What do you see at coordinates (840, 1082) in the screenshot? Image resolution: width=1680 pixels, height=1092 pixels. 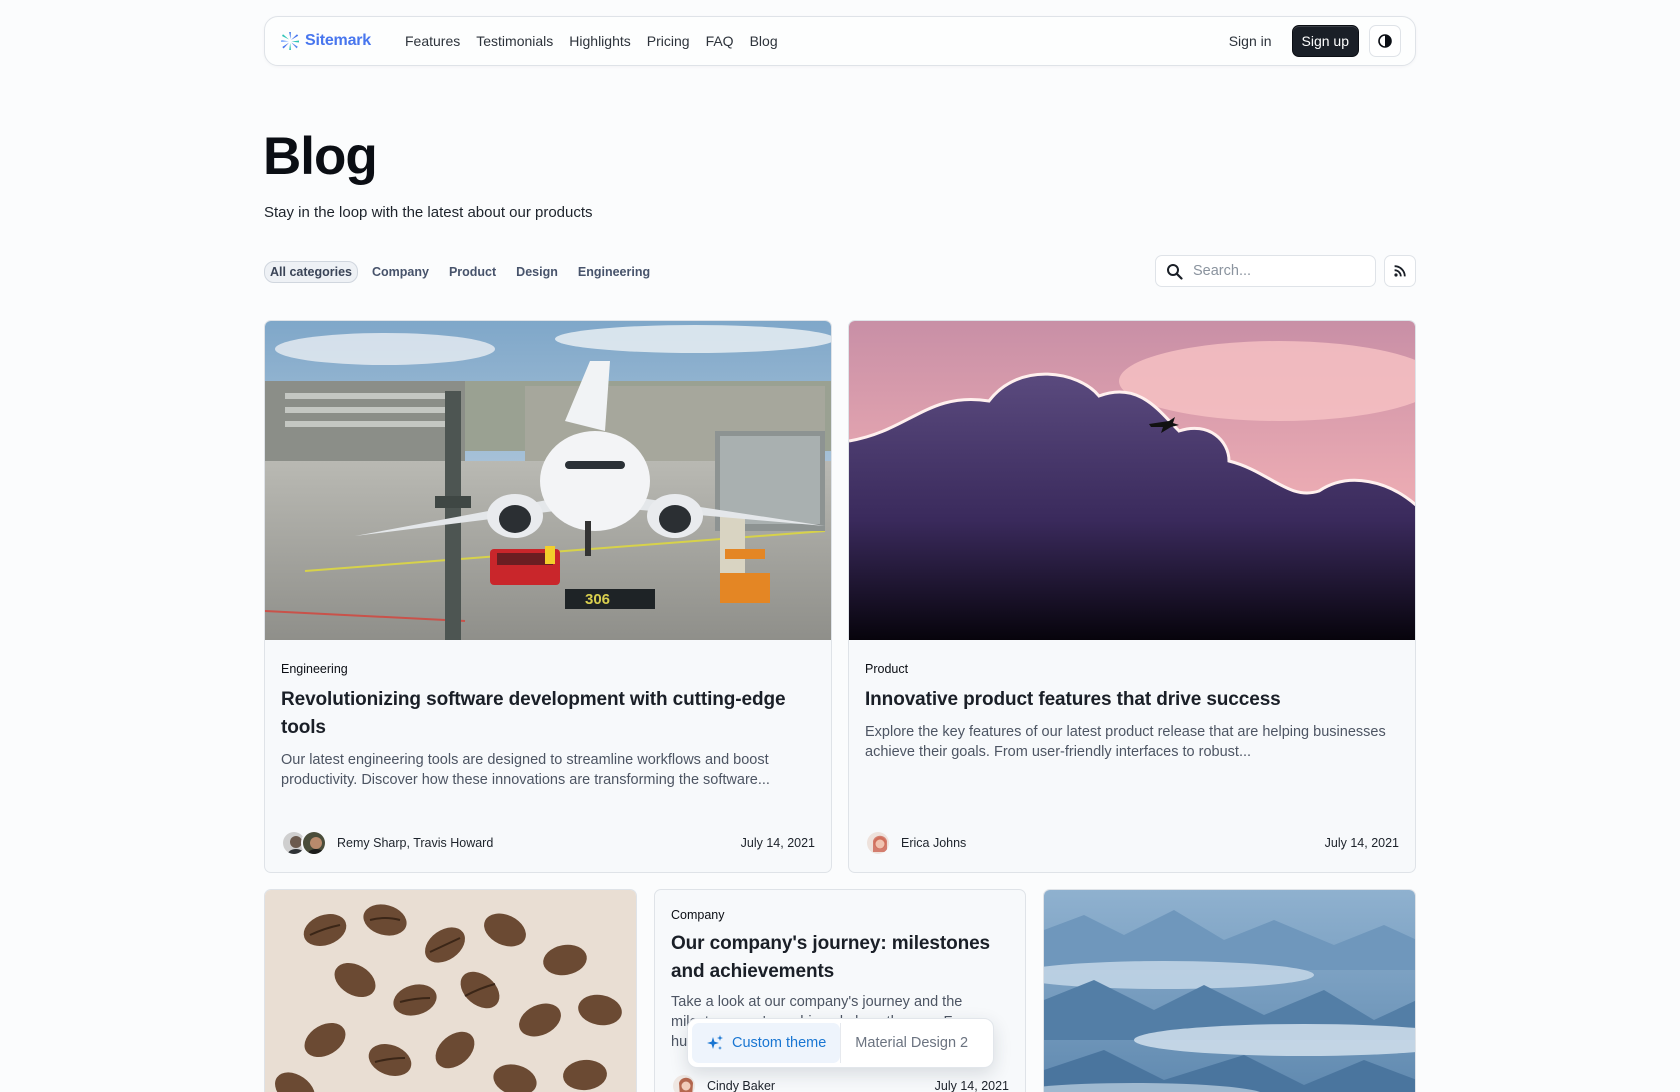 I see `card-footer: Cindy Baker July 14, 2021` at bounding box center [840, 1082].